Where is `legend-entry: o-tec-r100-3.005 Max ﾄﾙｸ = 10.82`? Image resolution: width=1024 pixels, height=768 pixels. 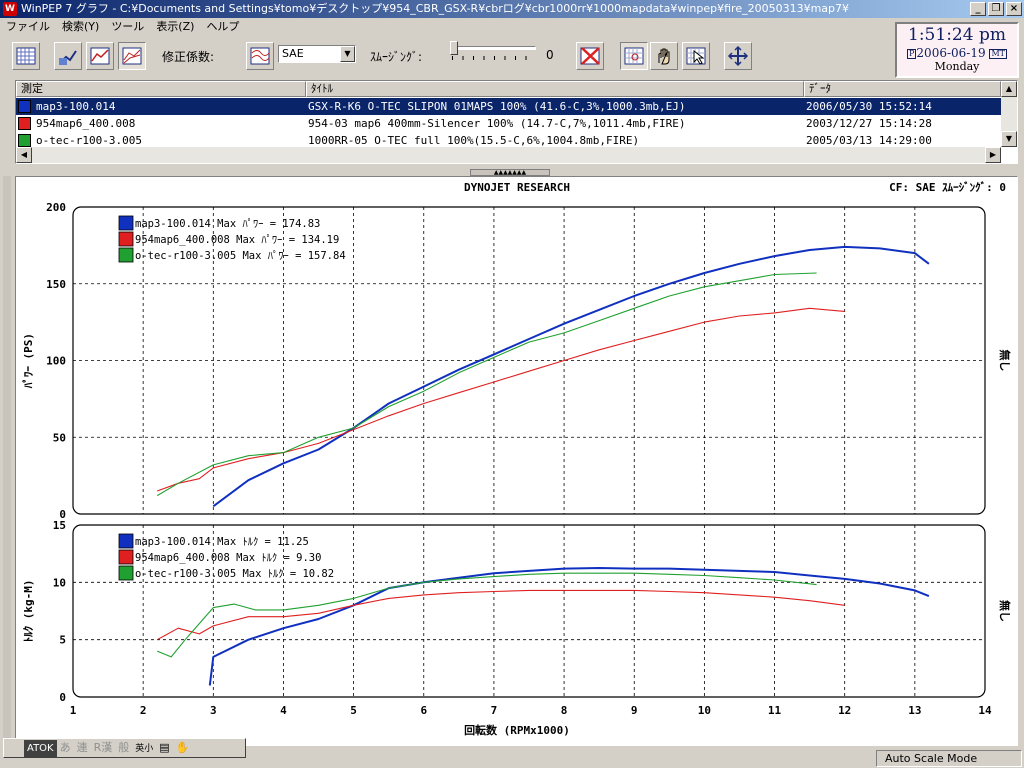
legend-entry: o-tec-r100-3.005 Max ﾄﾙｸ = 10.82 is located at coordinates (234, 574).